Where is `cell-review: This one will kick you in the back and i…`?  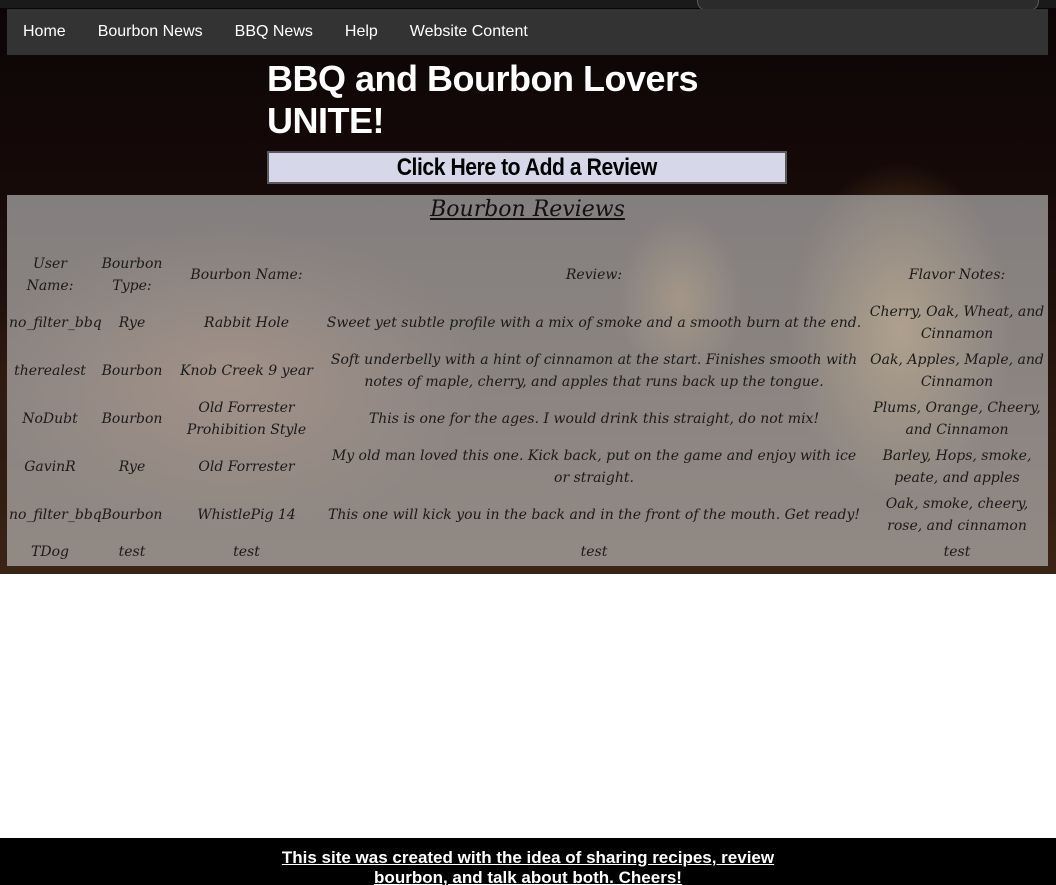 cell-review: This one will kick you in the back and i… is located at coordinates (594, 515).